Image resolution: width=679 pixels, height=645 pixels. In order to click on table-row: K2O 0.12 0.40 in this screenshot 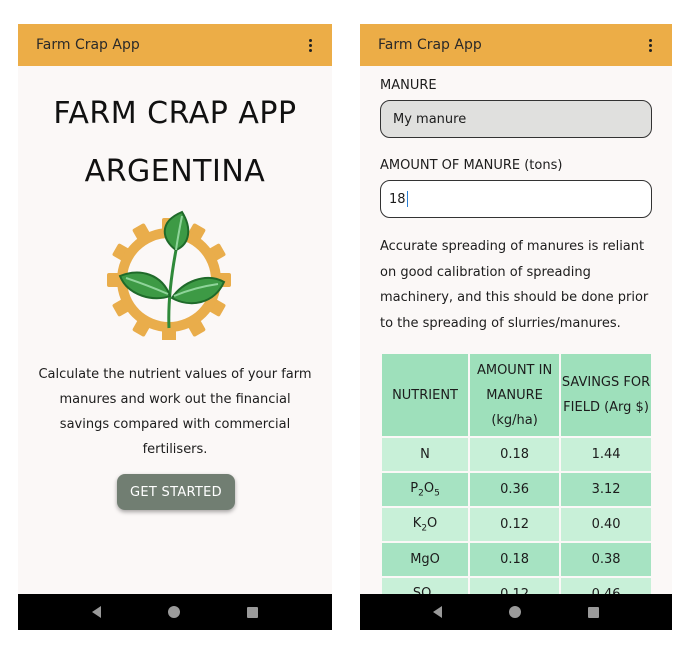, I will do `click(516, 524)`.